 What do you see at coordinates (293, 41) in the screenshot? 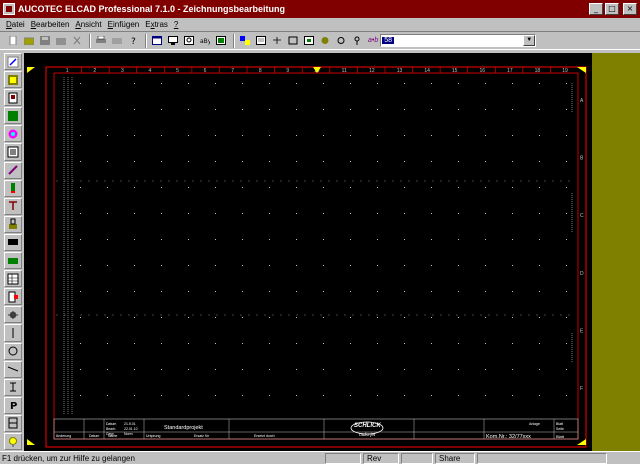
I see `connect-button` at bounding box center [293, 41].